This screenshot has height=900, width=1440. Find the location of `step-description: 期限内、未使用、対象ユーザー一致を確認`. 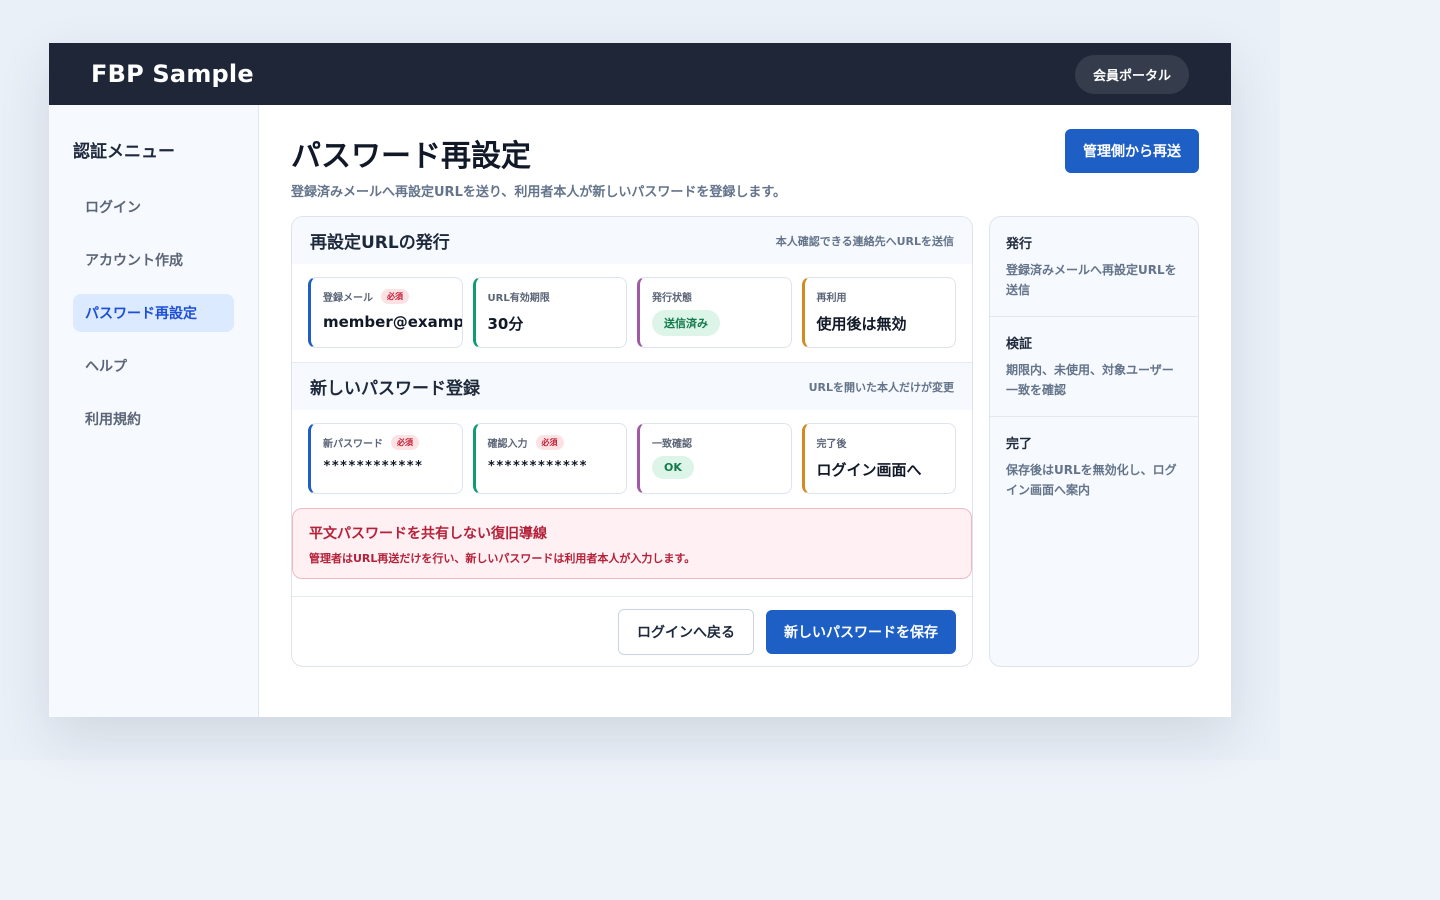

step-description: 期限内、未使用、対象ユーザー一致を確認 is located at coordinates (1090, 380).